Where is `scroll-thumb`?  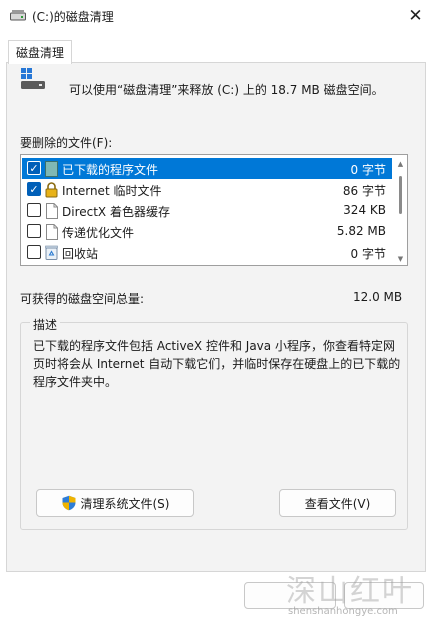 scroll-thumb is located at coordinates (400, 195).